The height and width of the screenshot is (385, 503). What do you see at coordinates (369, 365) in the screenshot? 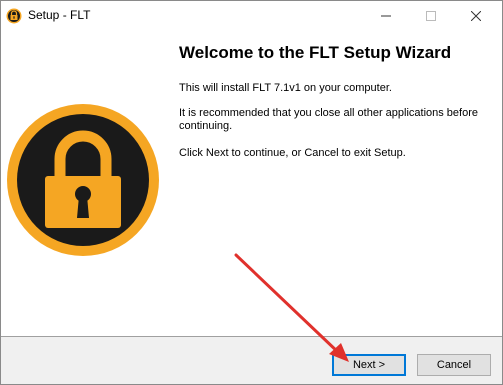
I see `next-button: Next >` at bounding box center [369, 365].